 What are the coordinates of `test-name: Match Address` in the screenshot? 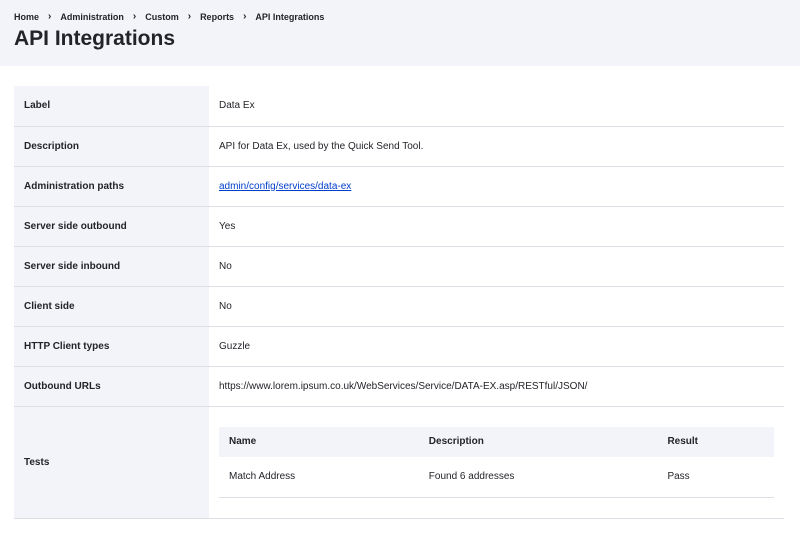 It's located at (319, 477).